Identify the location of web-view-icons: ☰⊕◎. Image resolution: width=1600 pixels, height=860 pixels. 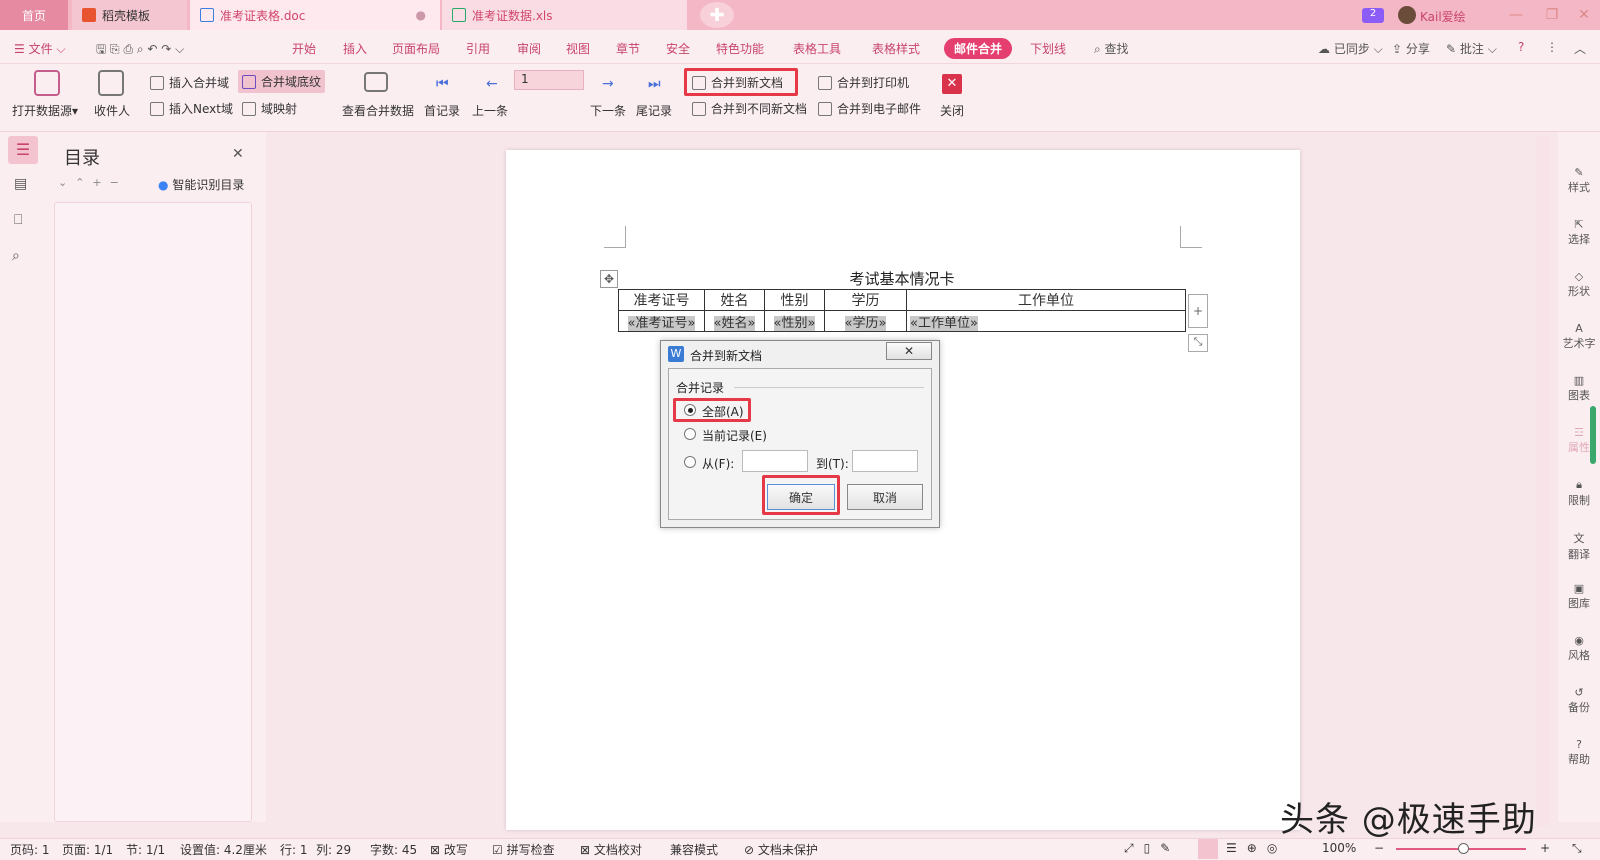
(1256, 848).